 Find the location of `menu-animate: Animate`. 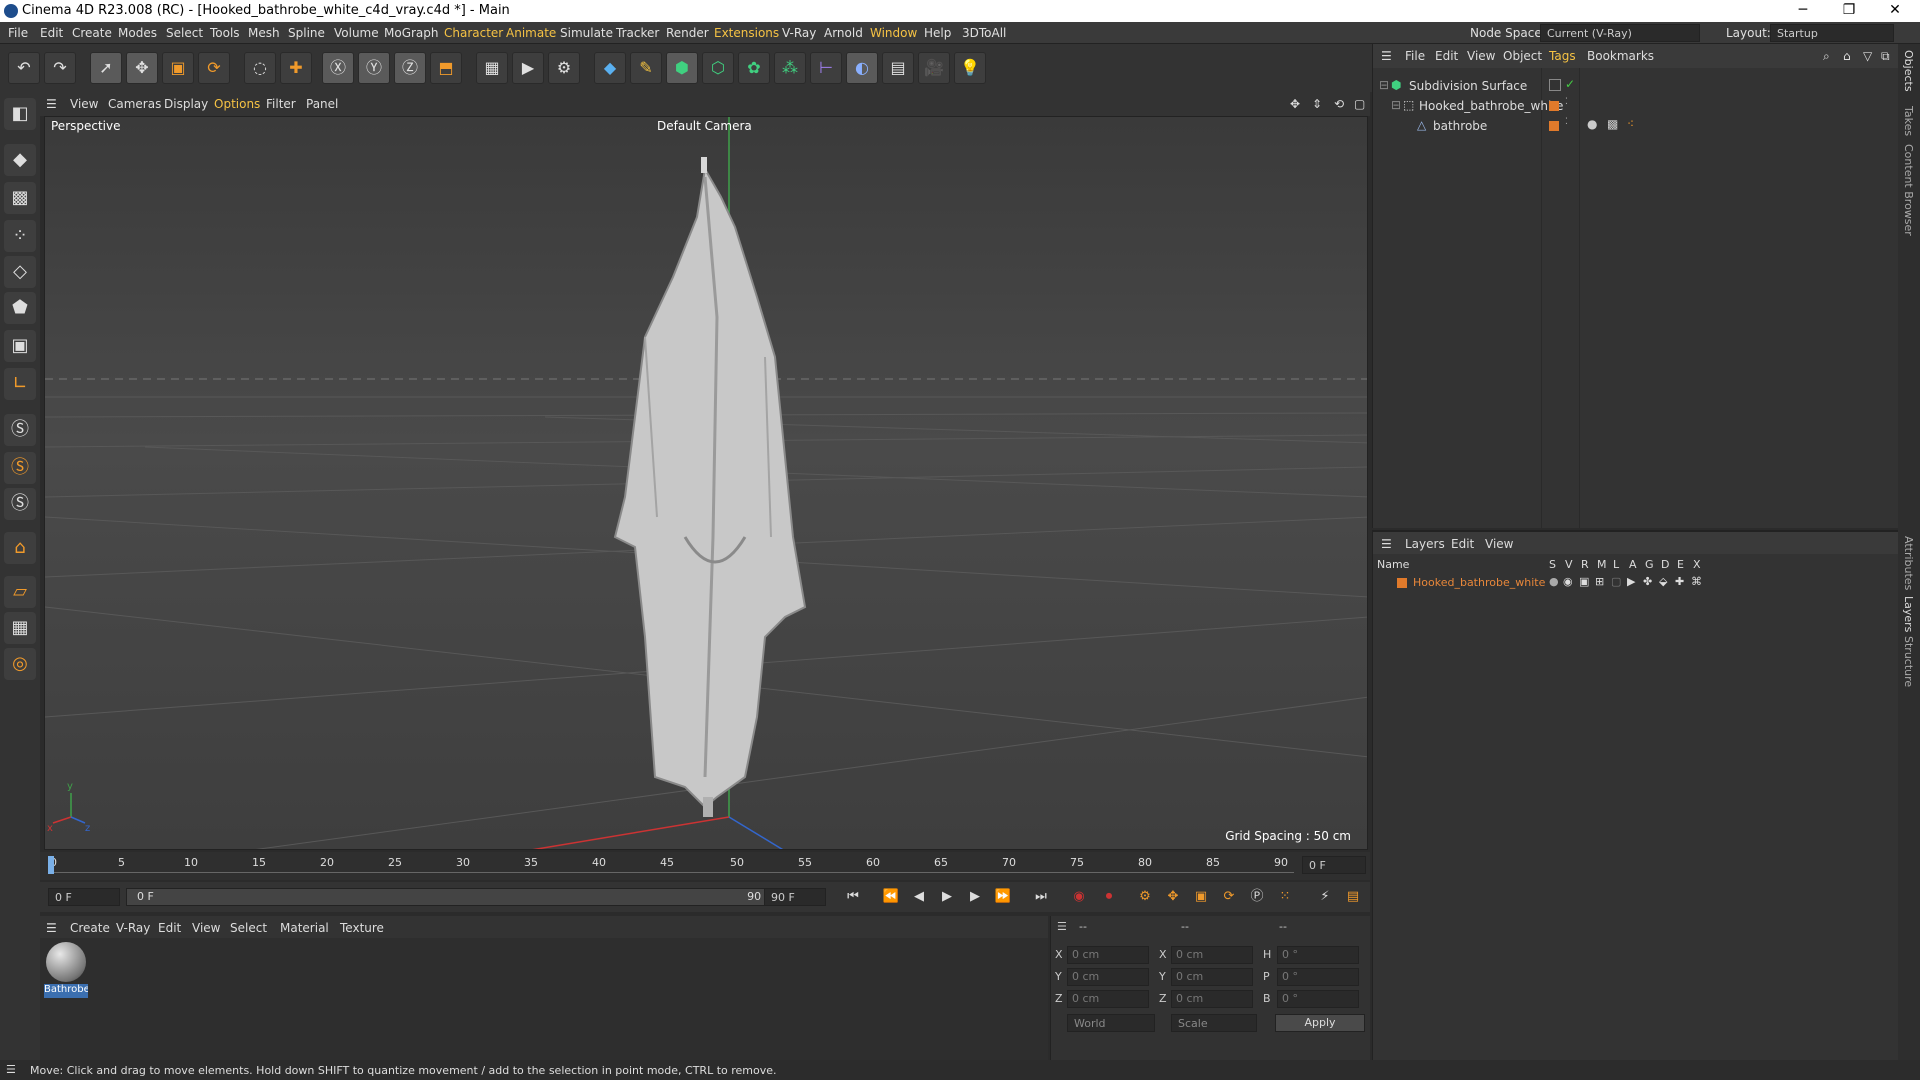

menu-animate: Animate is located at coordinates (531, 33).